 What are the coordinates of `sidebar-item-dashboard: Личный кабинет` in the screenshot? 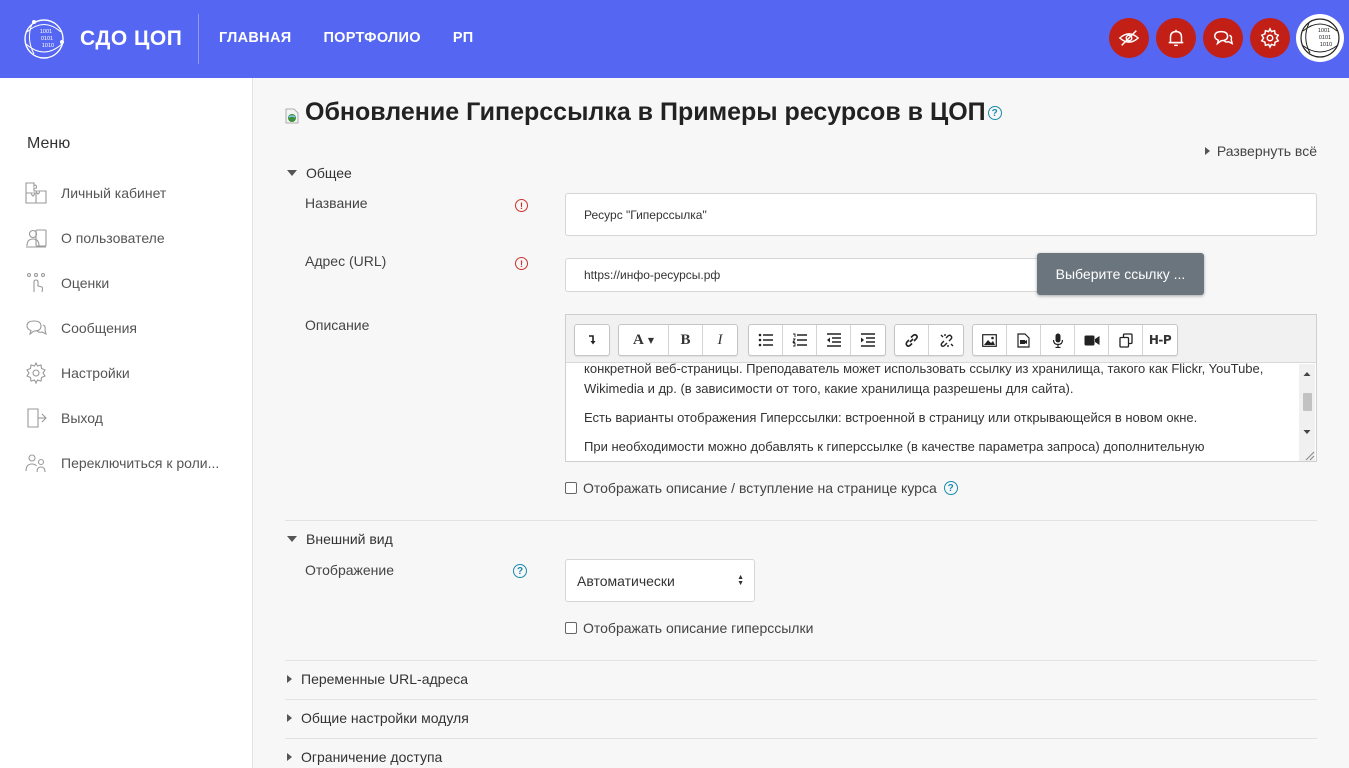 It's located at (95, 193).